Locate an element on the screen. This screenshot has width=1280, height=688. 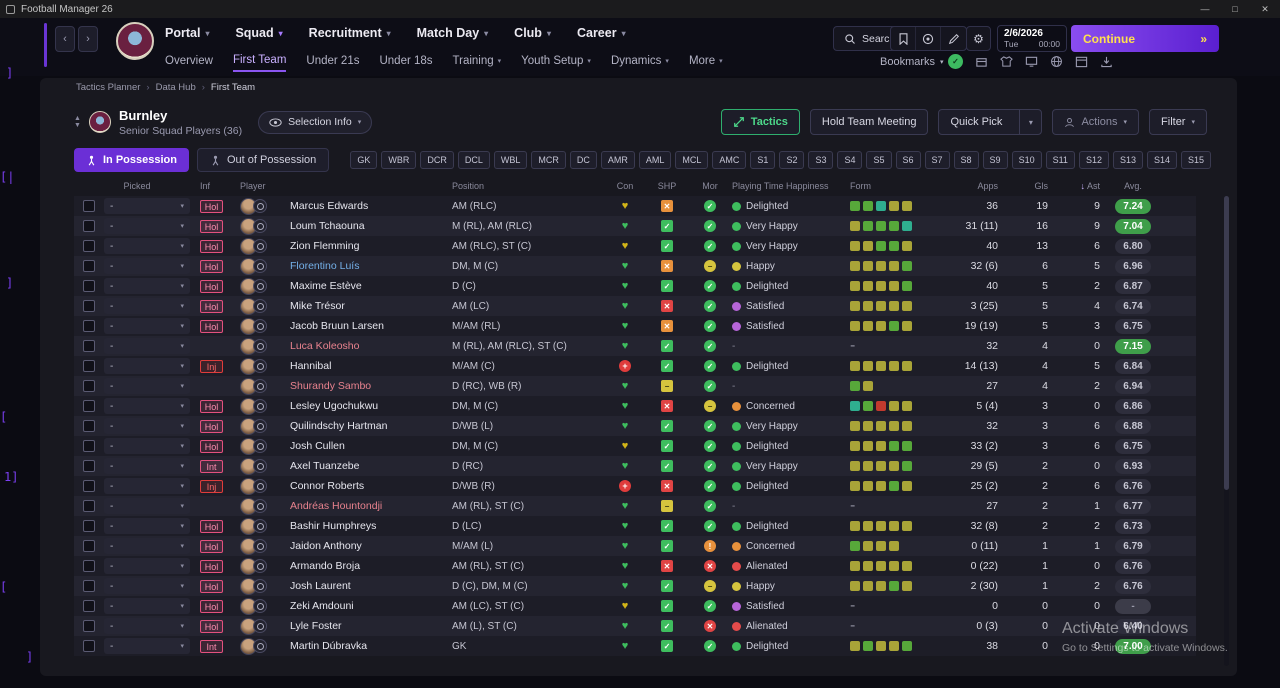
close-button: ✕ is located at coordinates (1265, 9).